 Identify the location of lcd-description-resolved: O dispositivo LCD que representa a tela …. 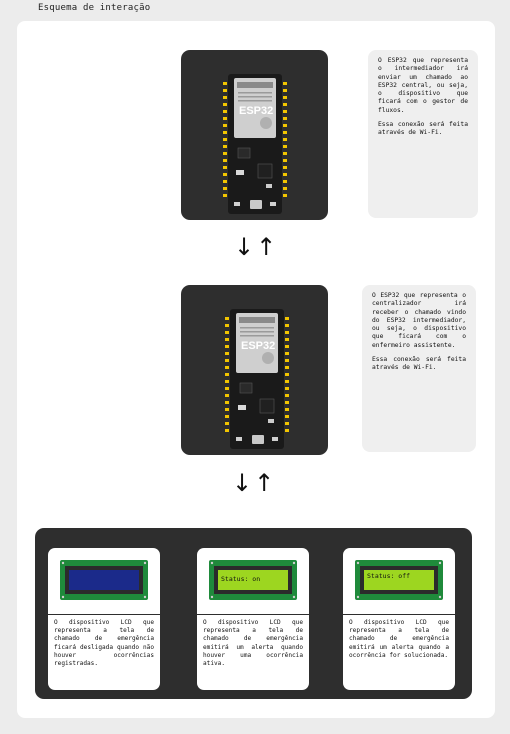
(399, 639).